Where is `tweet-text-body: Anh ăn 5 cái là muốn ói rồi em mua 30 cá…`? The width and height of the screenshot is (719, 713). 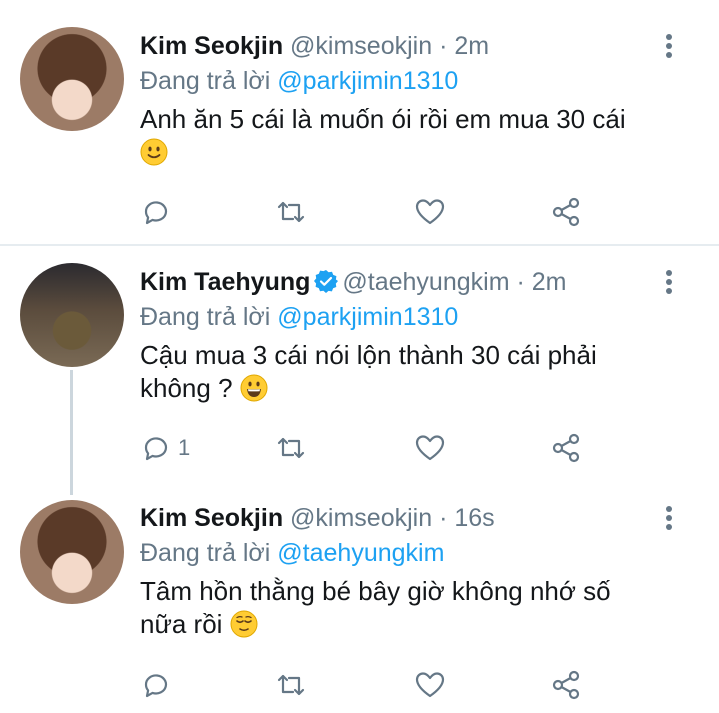
tweet-text-body: Anh ăn 5 cái là muốn ói rồi em mua 30 cá… is located at coordinates (383, 119).